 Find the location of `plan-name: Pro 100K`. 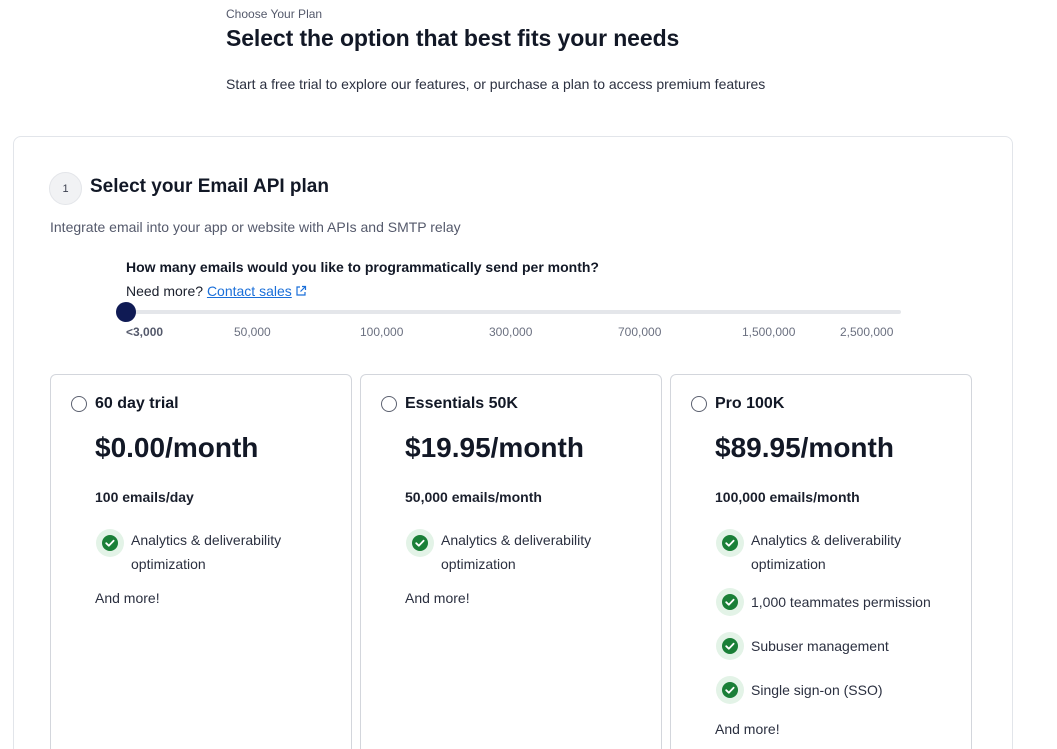

plan-name: Pro 100K is located at coordinates (750, 403).